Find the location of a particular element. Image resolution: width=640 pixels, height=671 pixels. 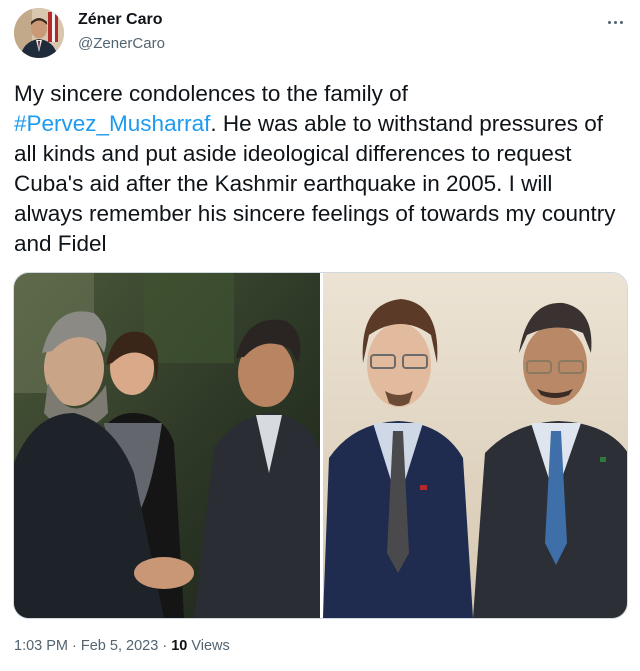

tweet-date: Feb 5, 2023 is located at coordinates (119, 646).